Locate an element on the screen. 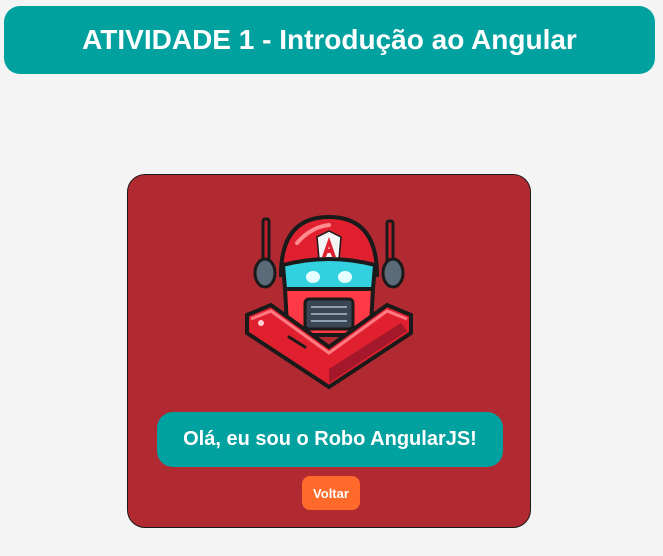 Image resolution: width=663 pixels, height=556 pixels. speech-bubble: Olá, eu sou o Robo AngularJS! is located at coordinates (330, 439).